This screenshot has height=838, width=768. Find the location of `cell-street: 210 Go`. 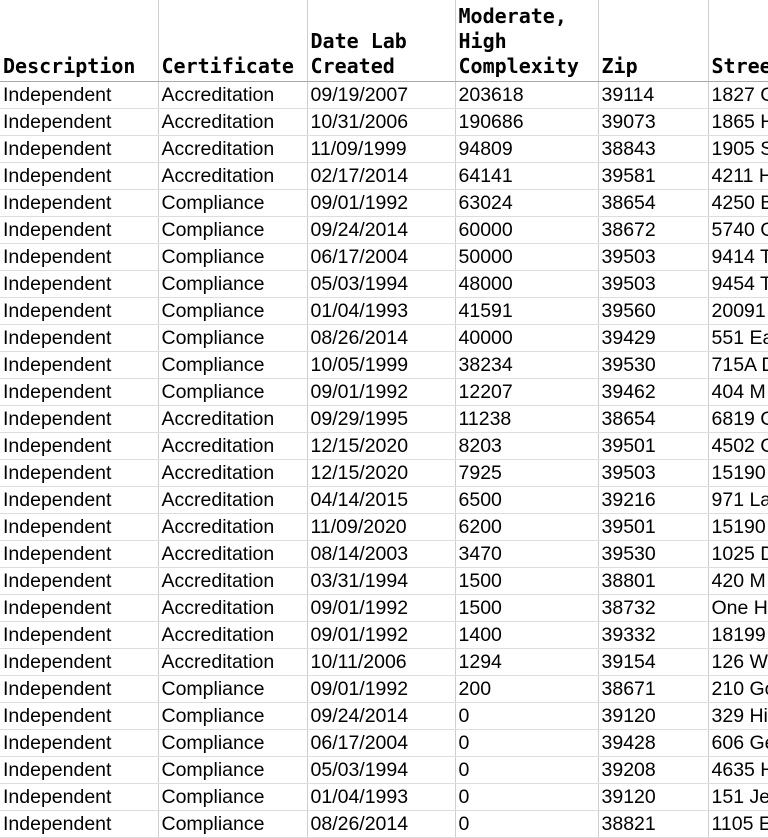

cell-street: 210 Go is located at coordinates (738, 689).